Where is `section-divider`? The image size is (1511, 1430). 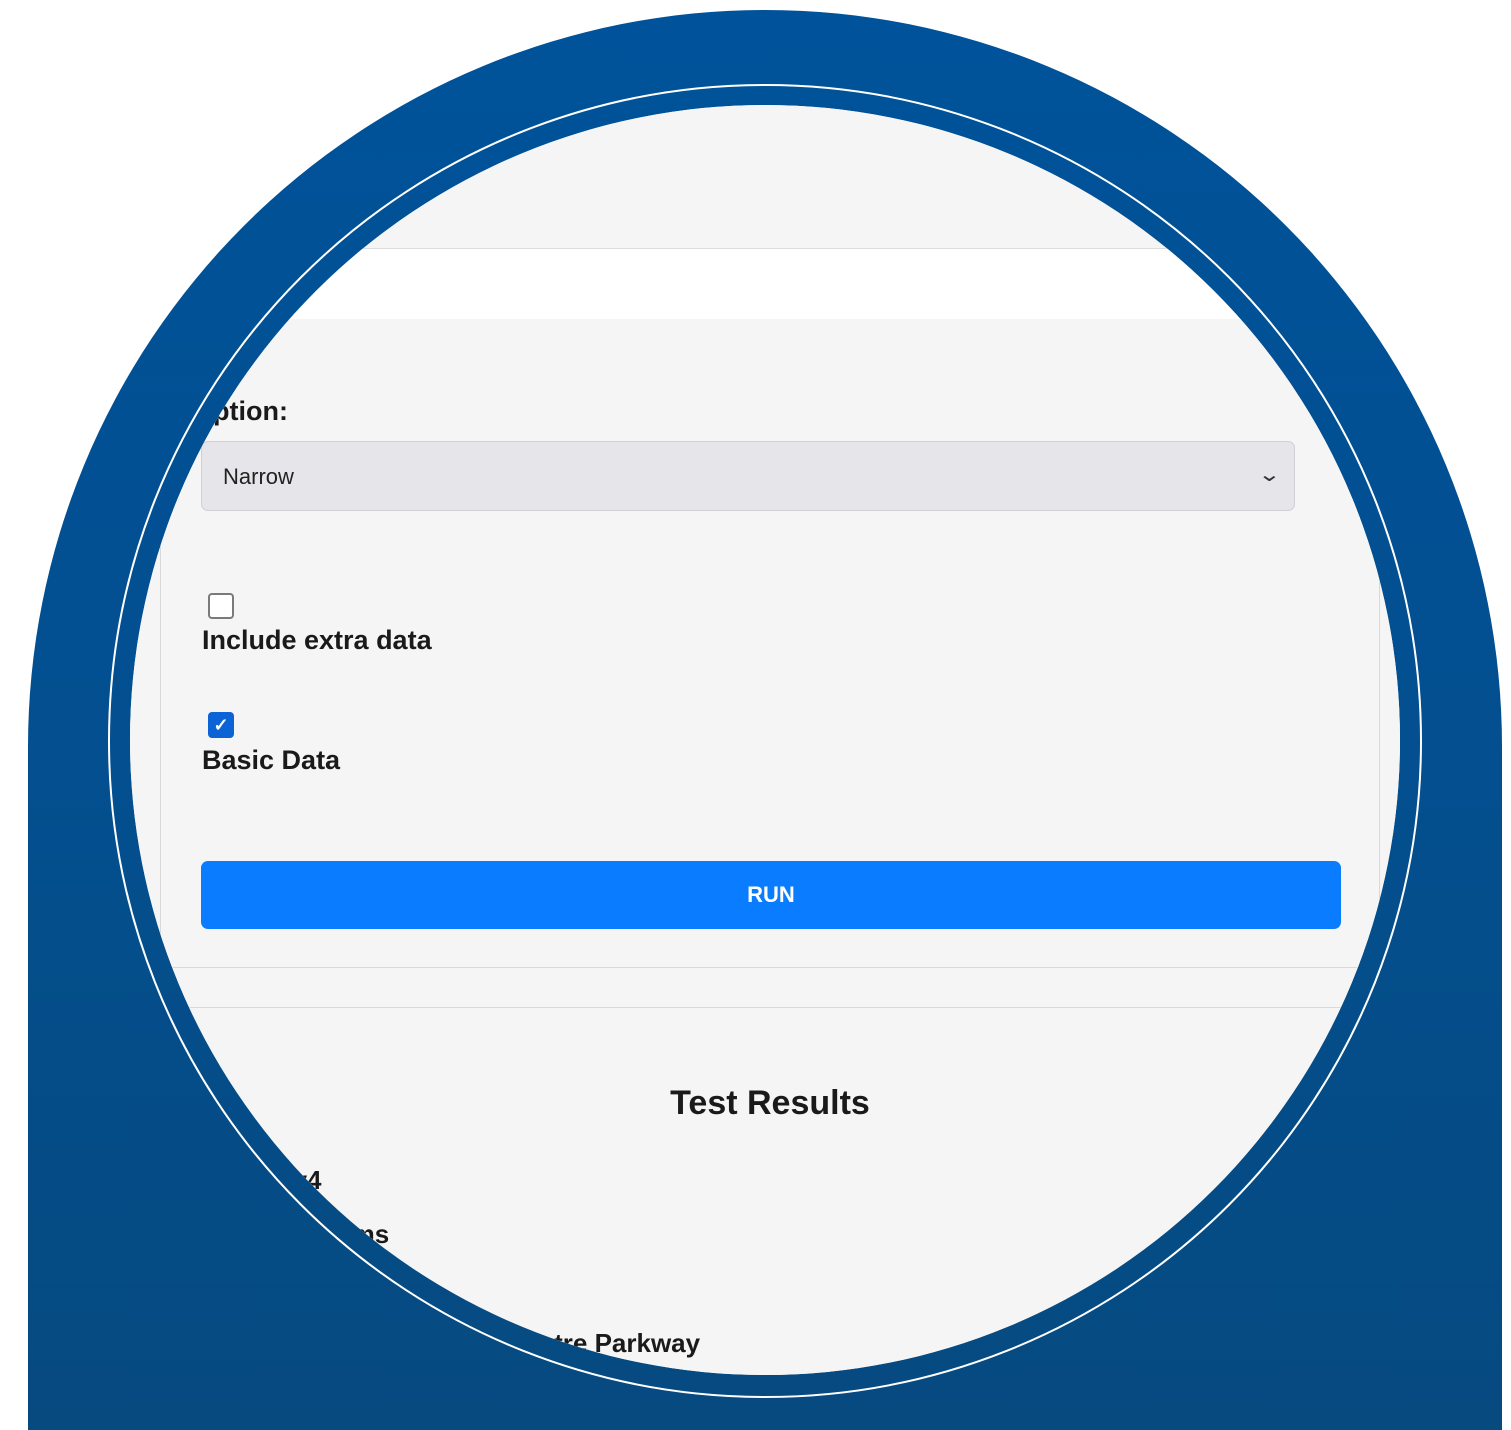 section-divider is located at coordinates (765, 1007).